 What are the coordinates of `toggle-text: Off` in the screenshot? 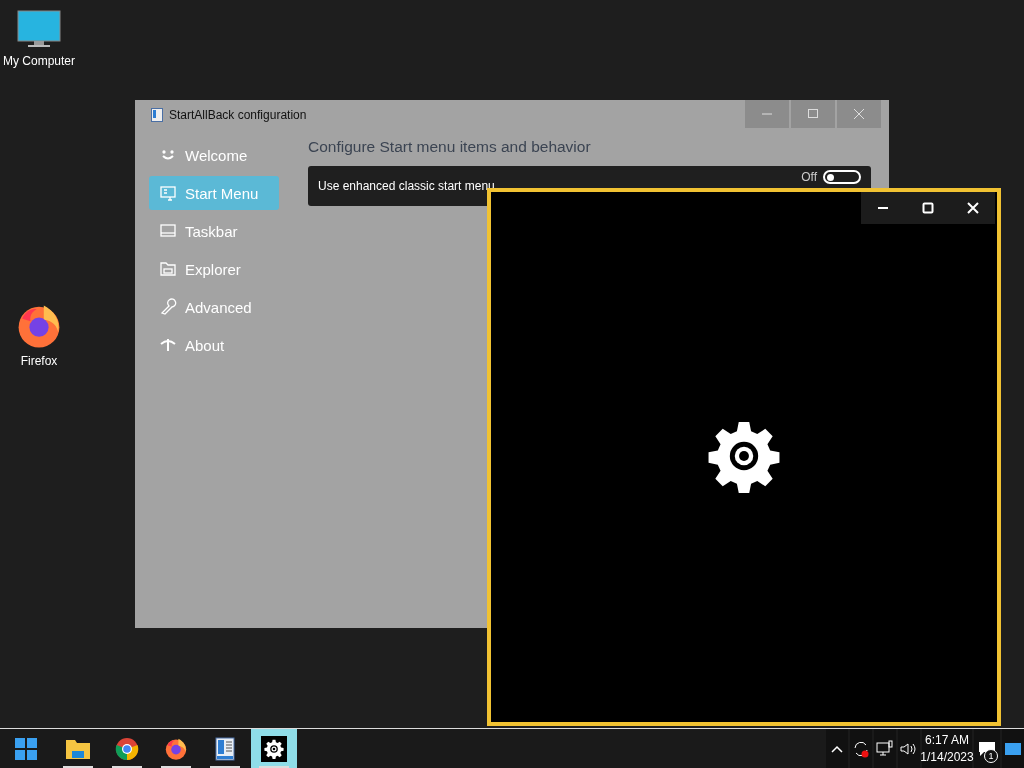 It's located at (809, 177).